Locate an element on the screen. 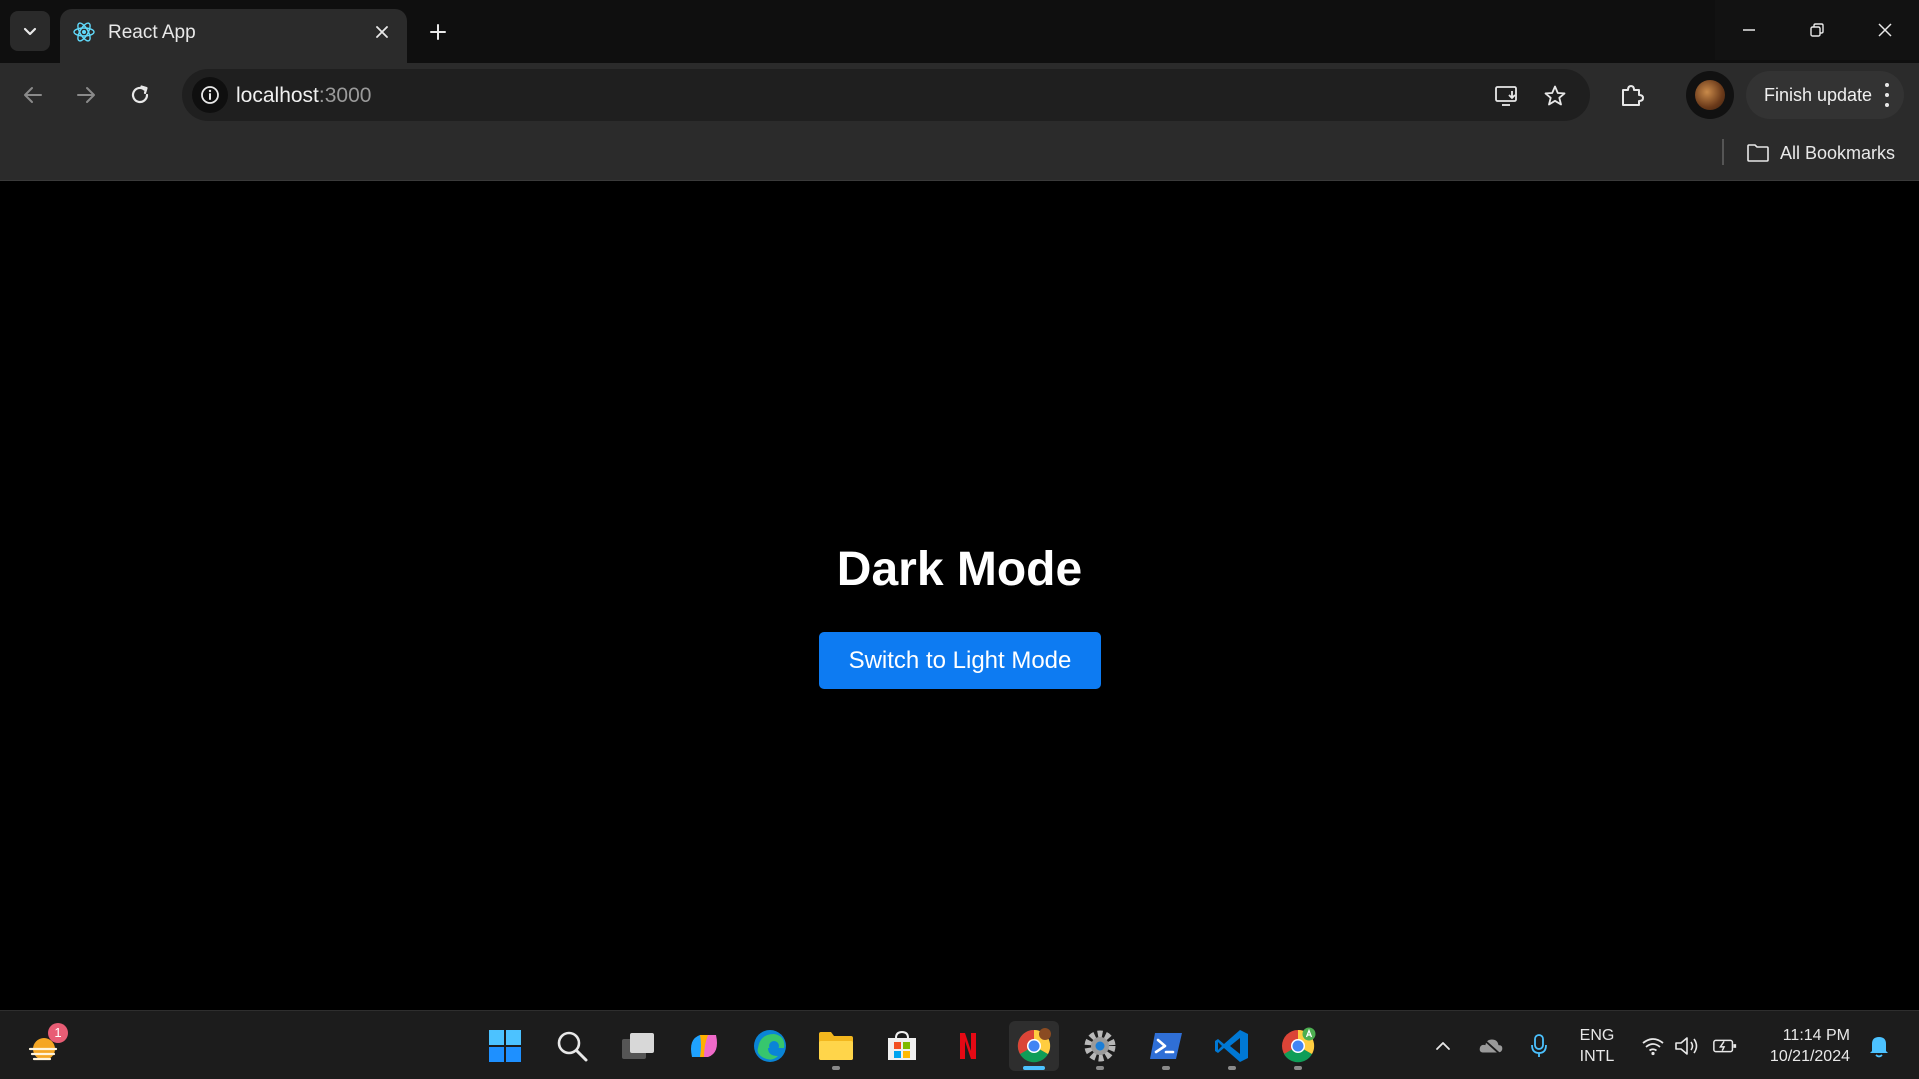 This screenshot has height=1079, width=1919. tab-title: React App is located at coordinates (152, 32).